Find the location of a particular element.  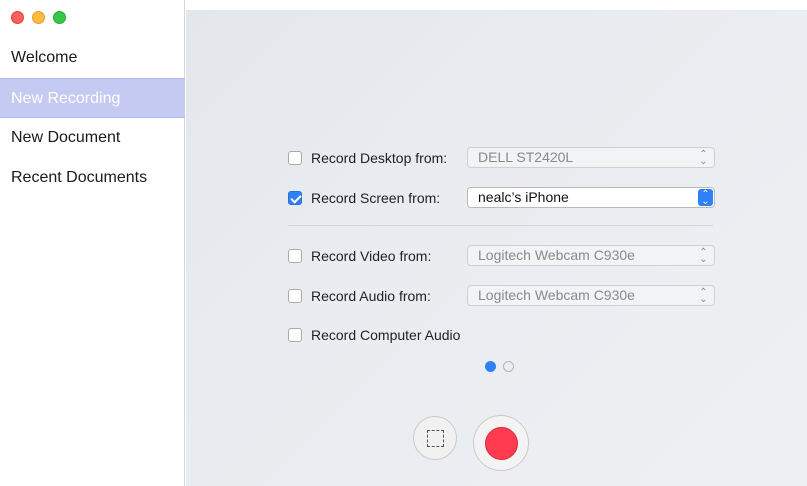

record-video-value: Logitech Webcam C930e is located at coordinates (556, 255).